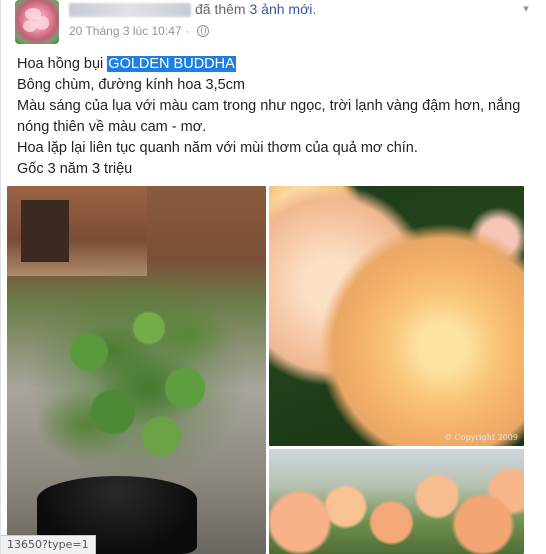 The height and width of the screenshot is (554, 546). What do you see at coordinates (130, 10) in the screenshot?
I see `author-name-redacted` at bounding box center [130, 10].